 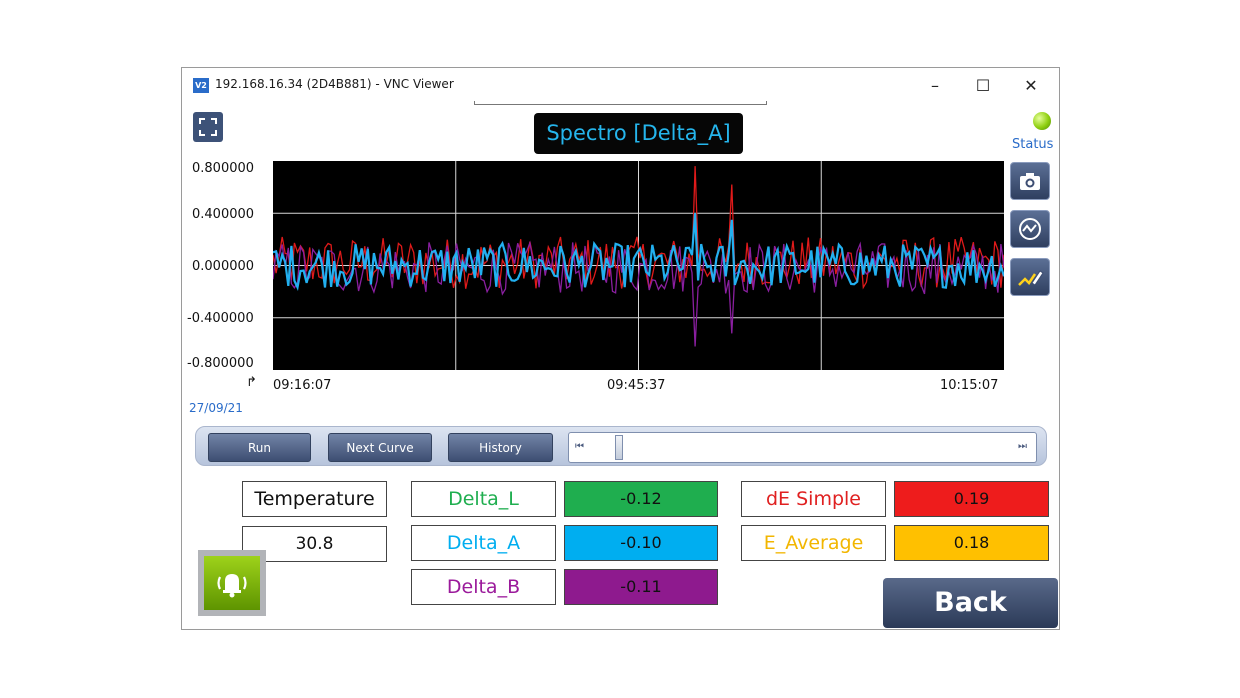 What do you see at coordinates (223, 214) in the screenshot?
I see `y-tick-label: 0.400000` at bounding box center [223, 214].